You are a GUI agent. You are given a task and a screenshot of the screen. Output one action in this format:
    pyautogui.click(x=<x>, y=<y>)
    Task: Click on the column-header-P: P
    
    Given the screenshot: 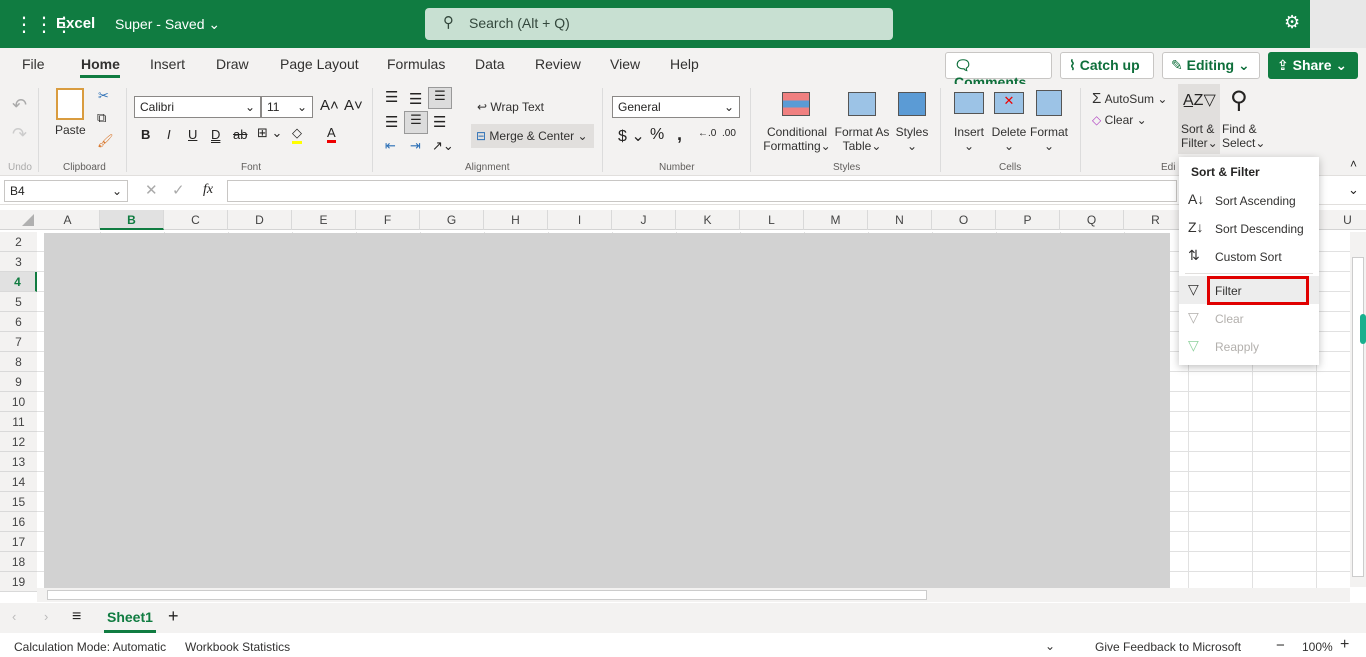 What is the action you would take?
    pyautogui.click(x=1028, y=220)
    